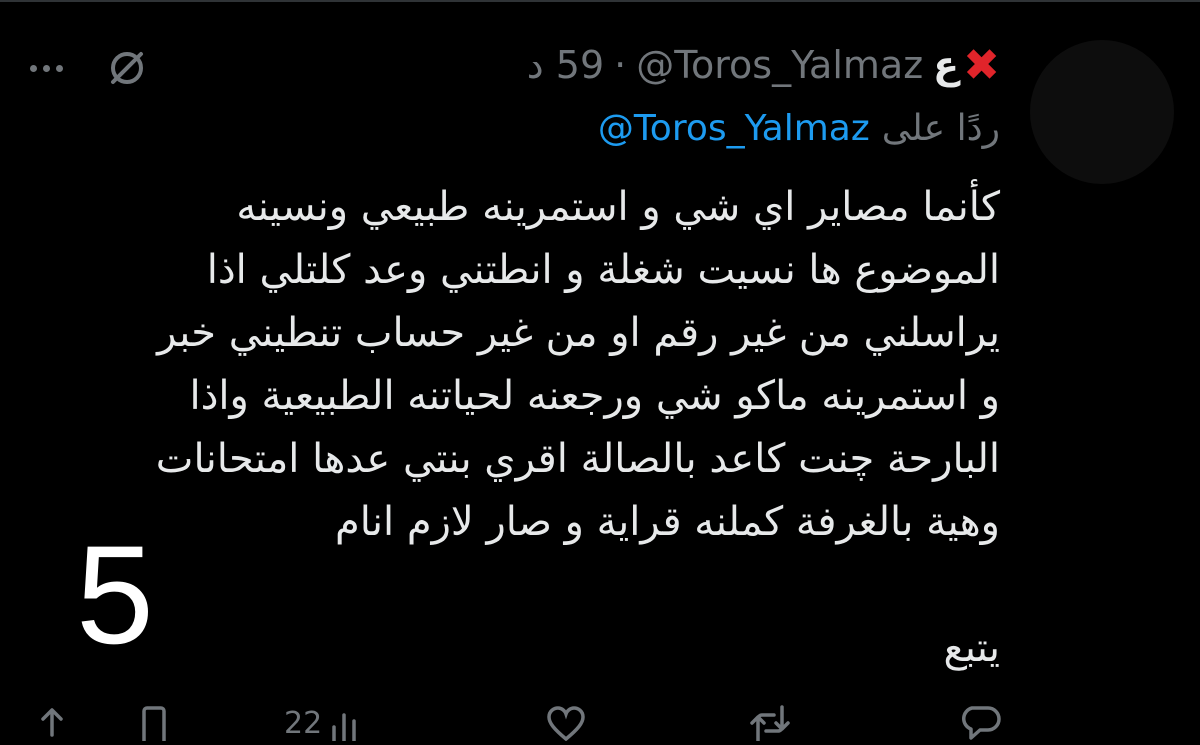  I want to click on reply-button, so click(980, 723).